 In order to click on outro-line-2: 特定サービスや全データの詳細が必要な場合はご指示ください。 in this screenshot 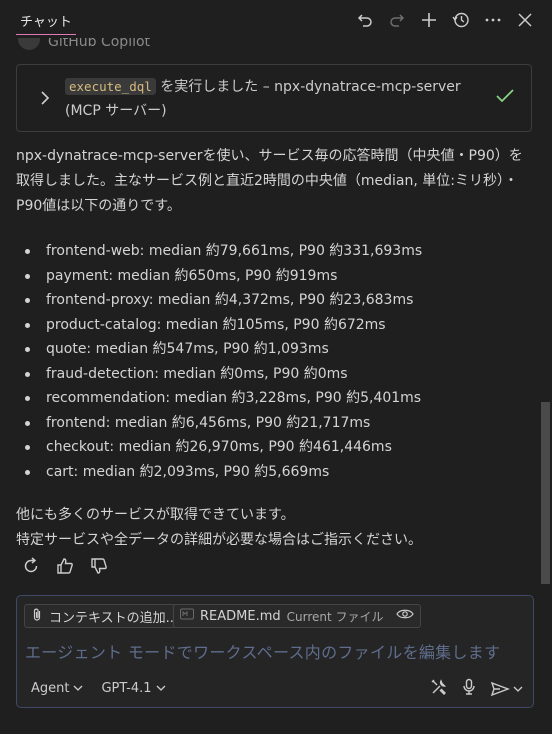, I will do `click(219, 540)`.